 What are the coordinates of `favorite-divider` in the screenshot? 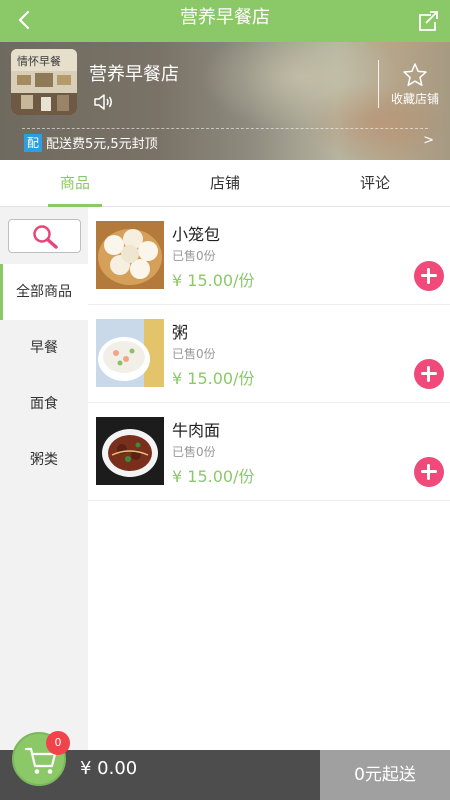 It's located at (378, 84).